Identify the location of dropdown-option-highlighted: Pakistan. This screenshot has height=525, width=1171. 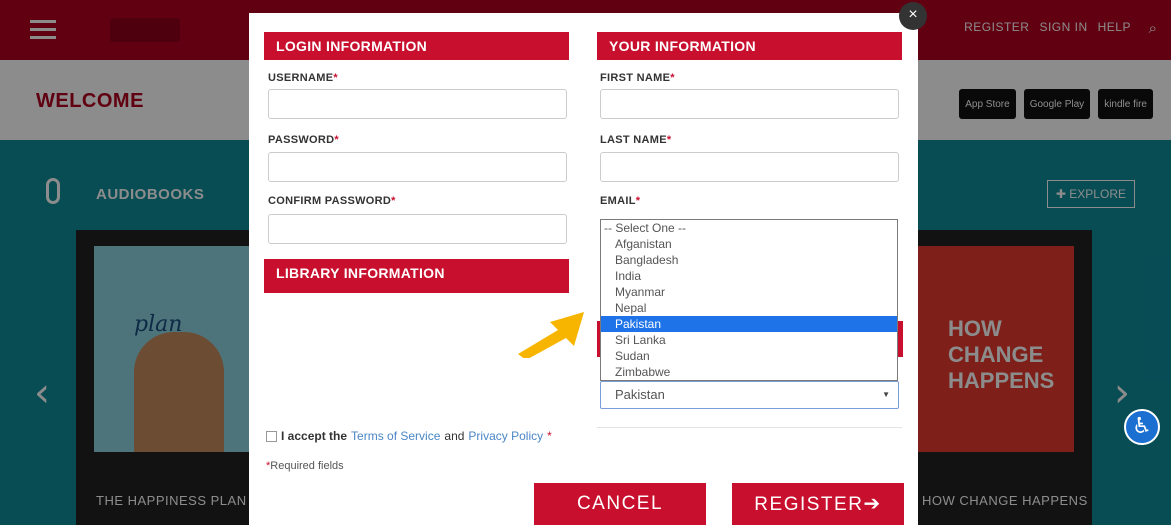
(749, 324).